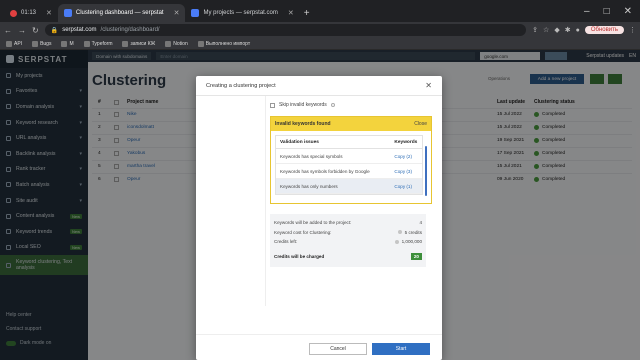  I want to click on bookmark: Выполнено импорт, so click(223, 43).